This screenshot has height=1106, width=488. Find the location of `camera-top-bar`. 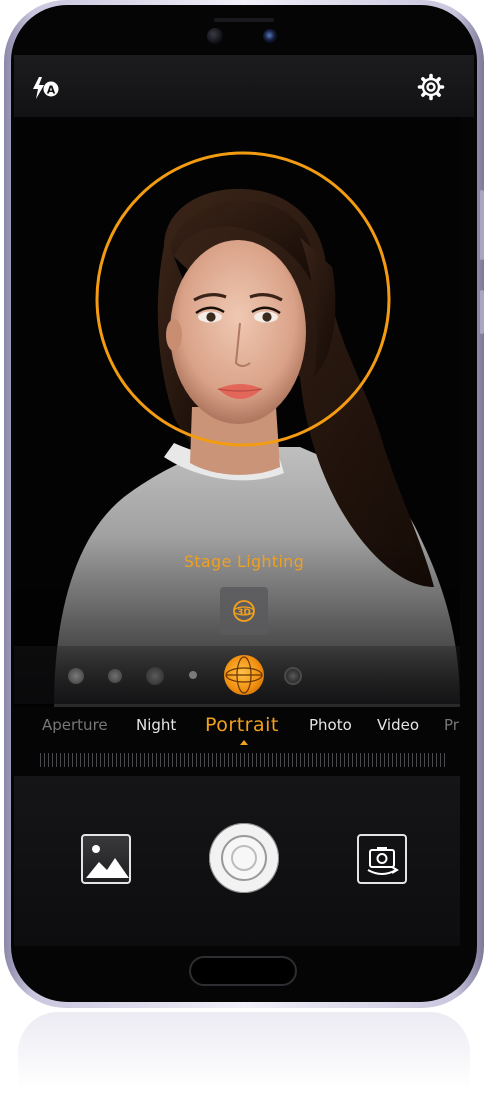

camera-top-bar is located at coordinates (244, 86).